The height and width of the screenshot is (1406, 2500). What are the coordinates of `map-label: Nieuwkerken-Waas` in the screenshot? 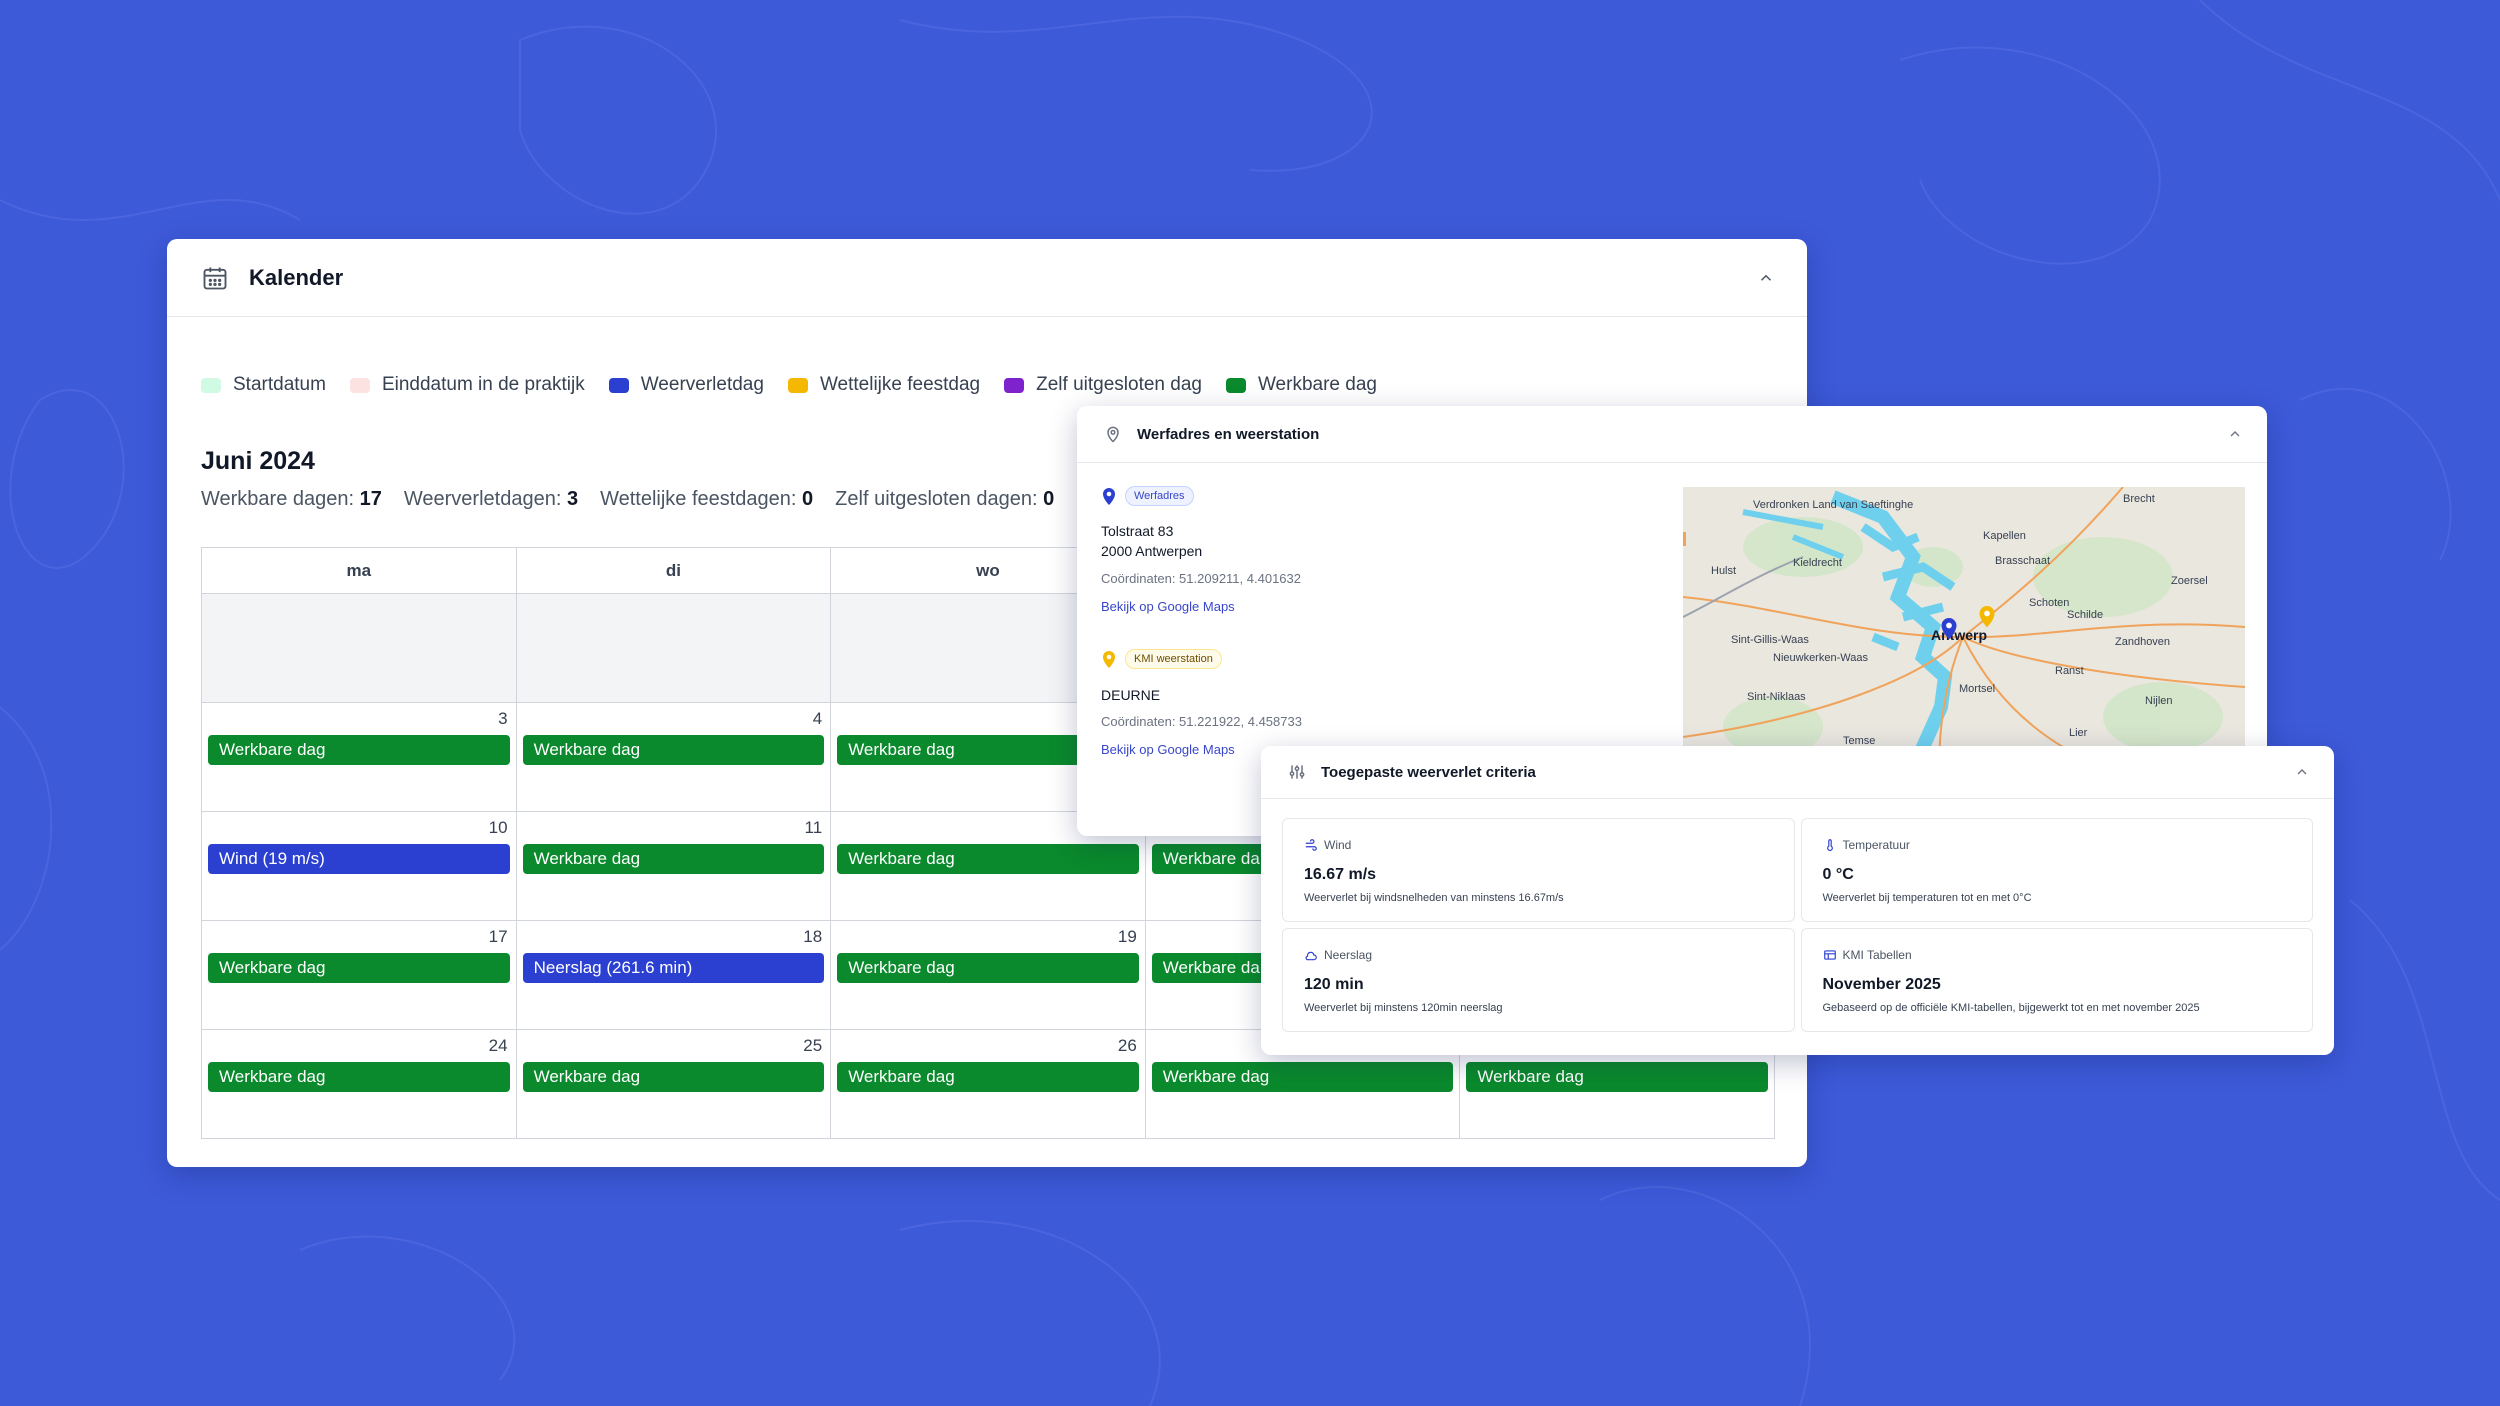 It's located at (1820, 658).